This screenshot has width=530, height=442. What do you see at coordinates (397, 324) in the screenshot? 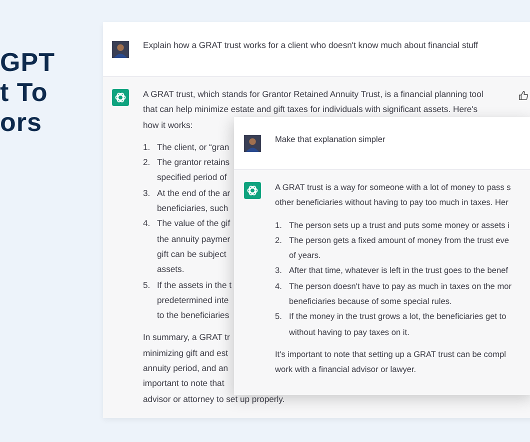
I see `list-item-text: If the money in the trust grows a lot, the beneficiaries get to without having to pay taxes on it.` at bounding box center [397, 324].